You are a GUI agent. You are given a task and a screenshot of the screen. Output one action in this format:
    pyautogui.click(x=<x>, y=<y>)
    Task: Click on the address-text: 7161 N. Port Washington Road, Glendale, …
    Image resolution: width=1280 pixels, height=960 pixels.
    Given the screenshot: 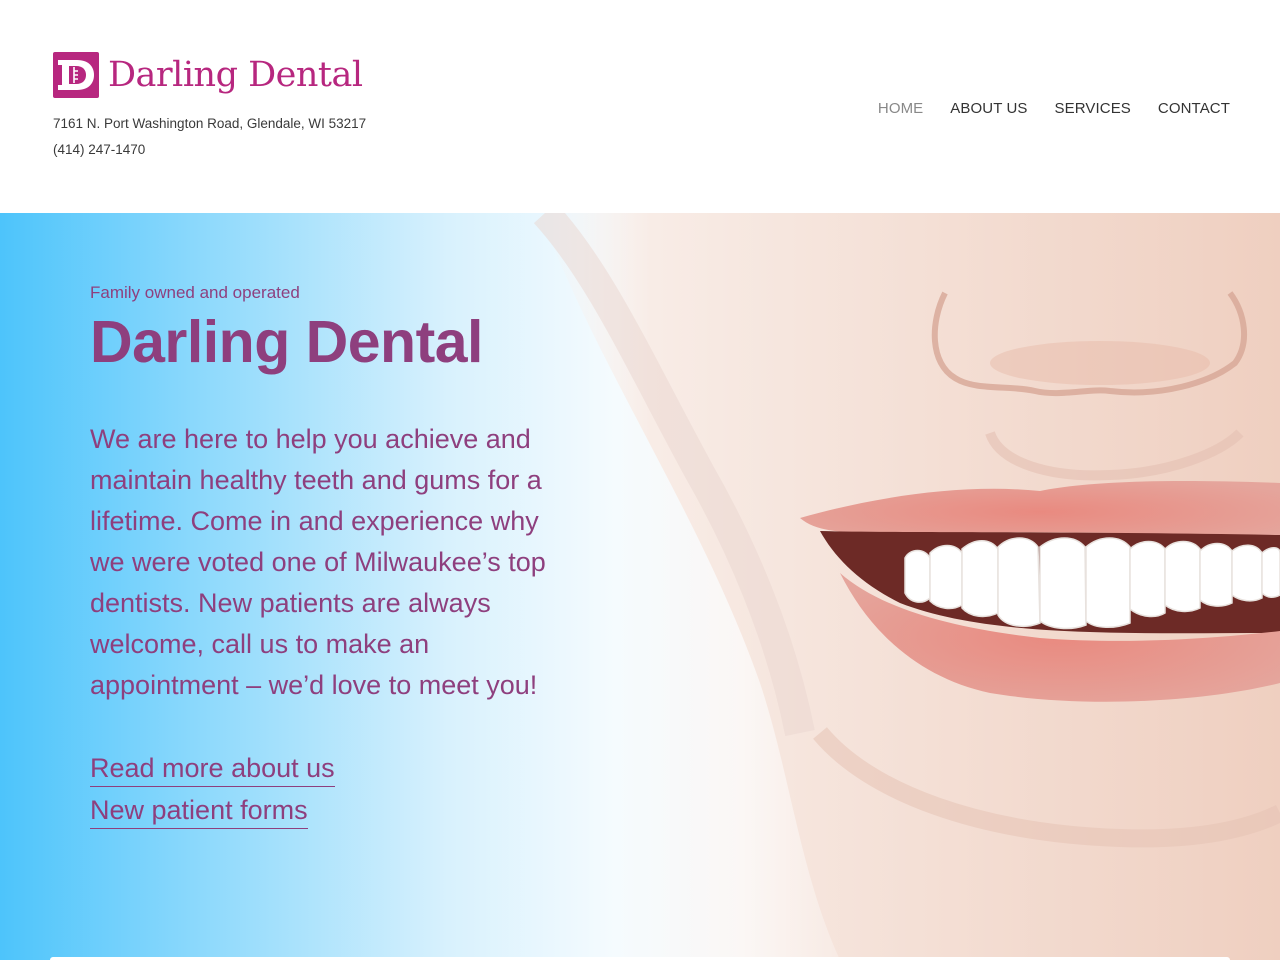 What is the action you would take?
    pyautogui.click(x=210, y=123)
    